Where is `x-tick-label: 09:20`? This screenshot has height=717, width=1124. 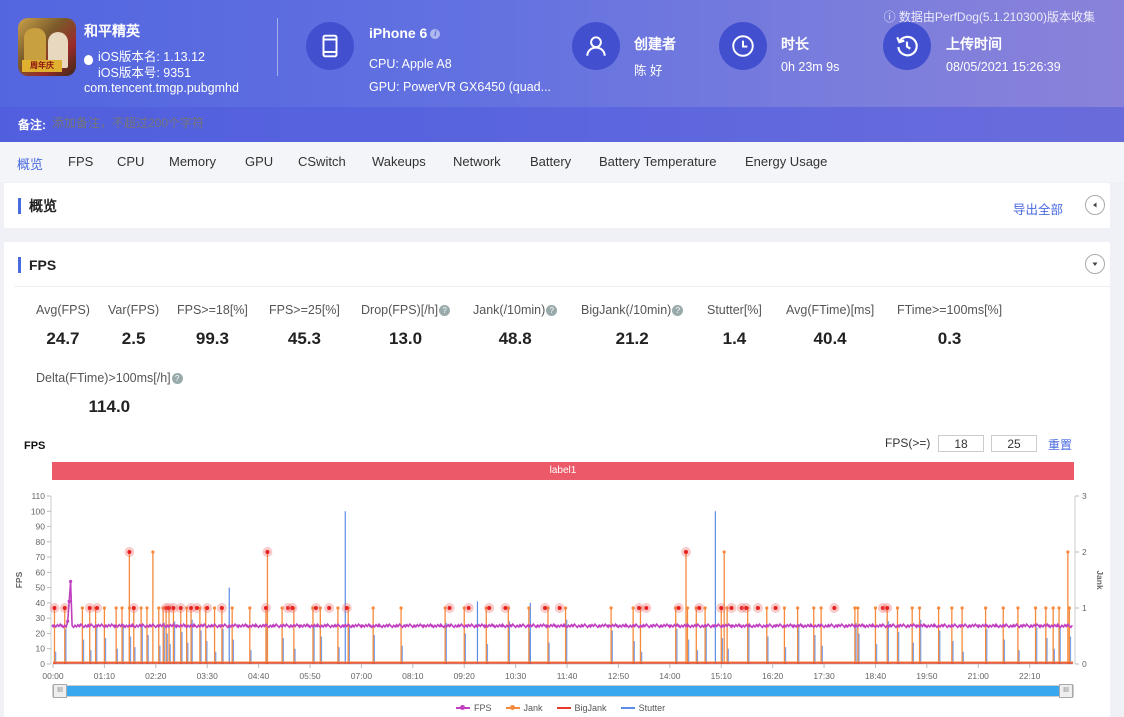
x-tick-label: 09:20 is located at coordinates (465, 676).